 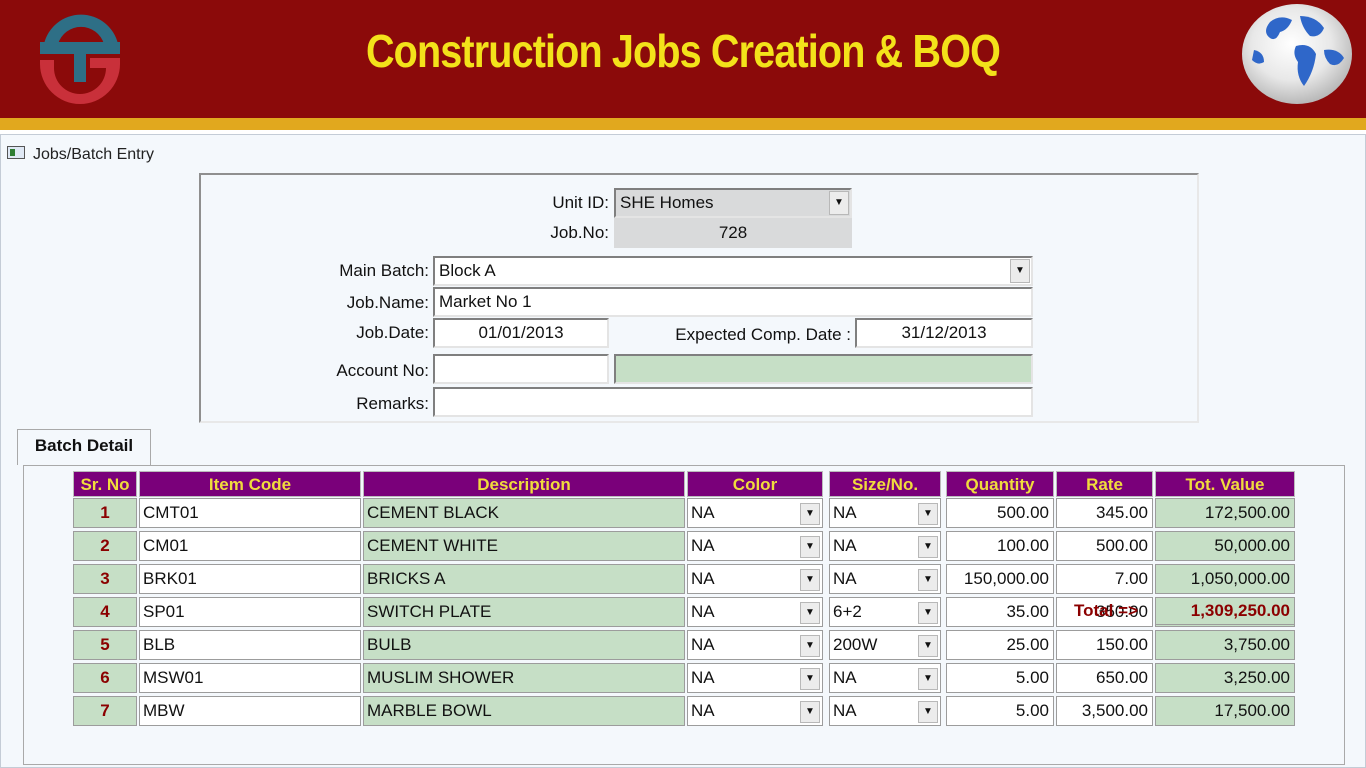 I want to click on rate-cell: 650.00, so click(x=1104, y=678).